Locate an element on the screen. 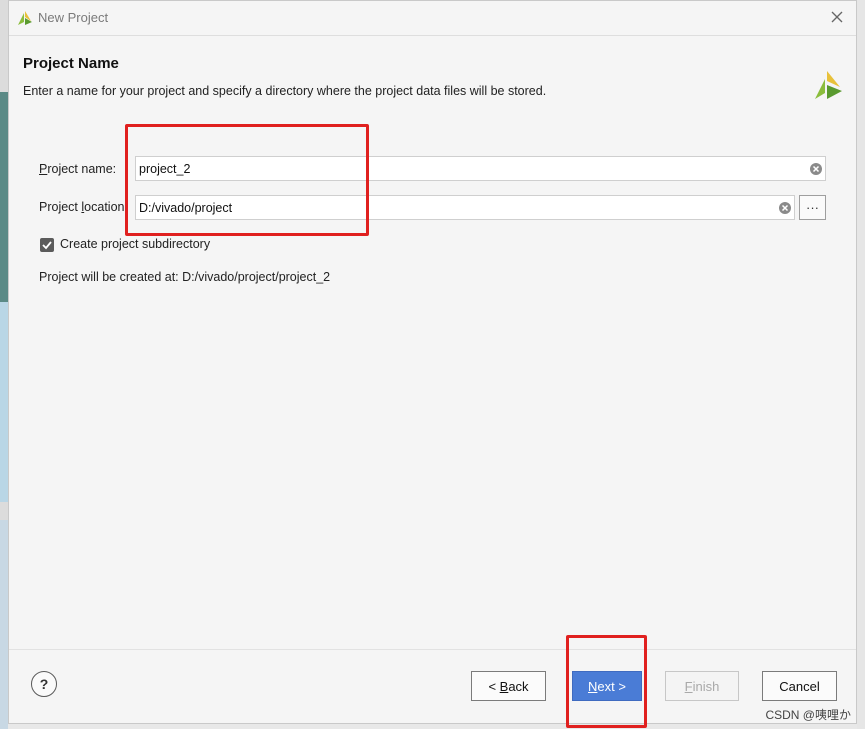 The image size is (865, 729). background-app-edge-right is located at coordinates (861, 364).